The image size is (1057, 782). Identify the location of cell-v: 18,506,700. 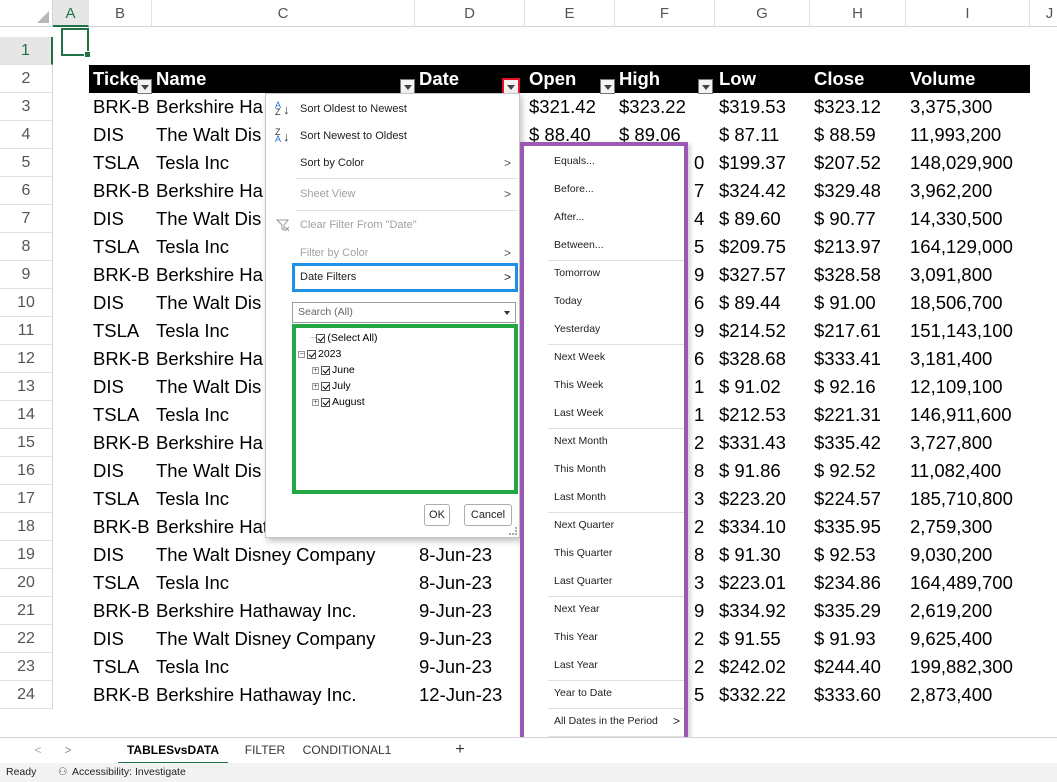
(968, 303).